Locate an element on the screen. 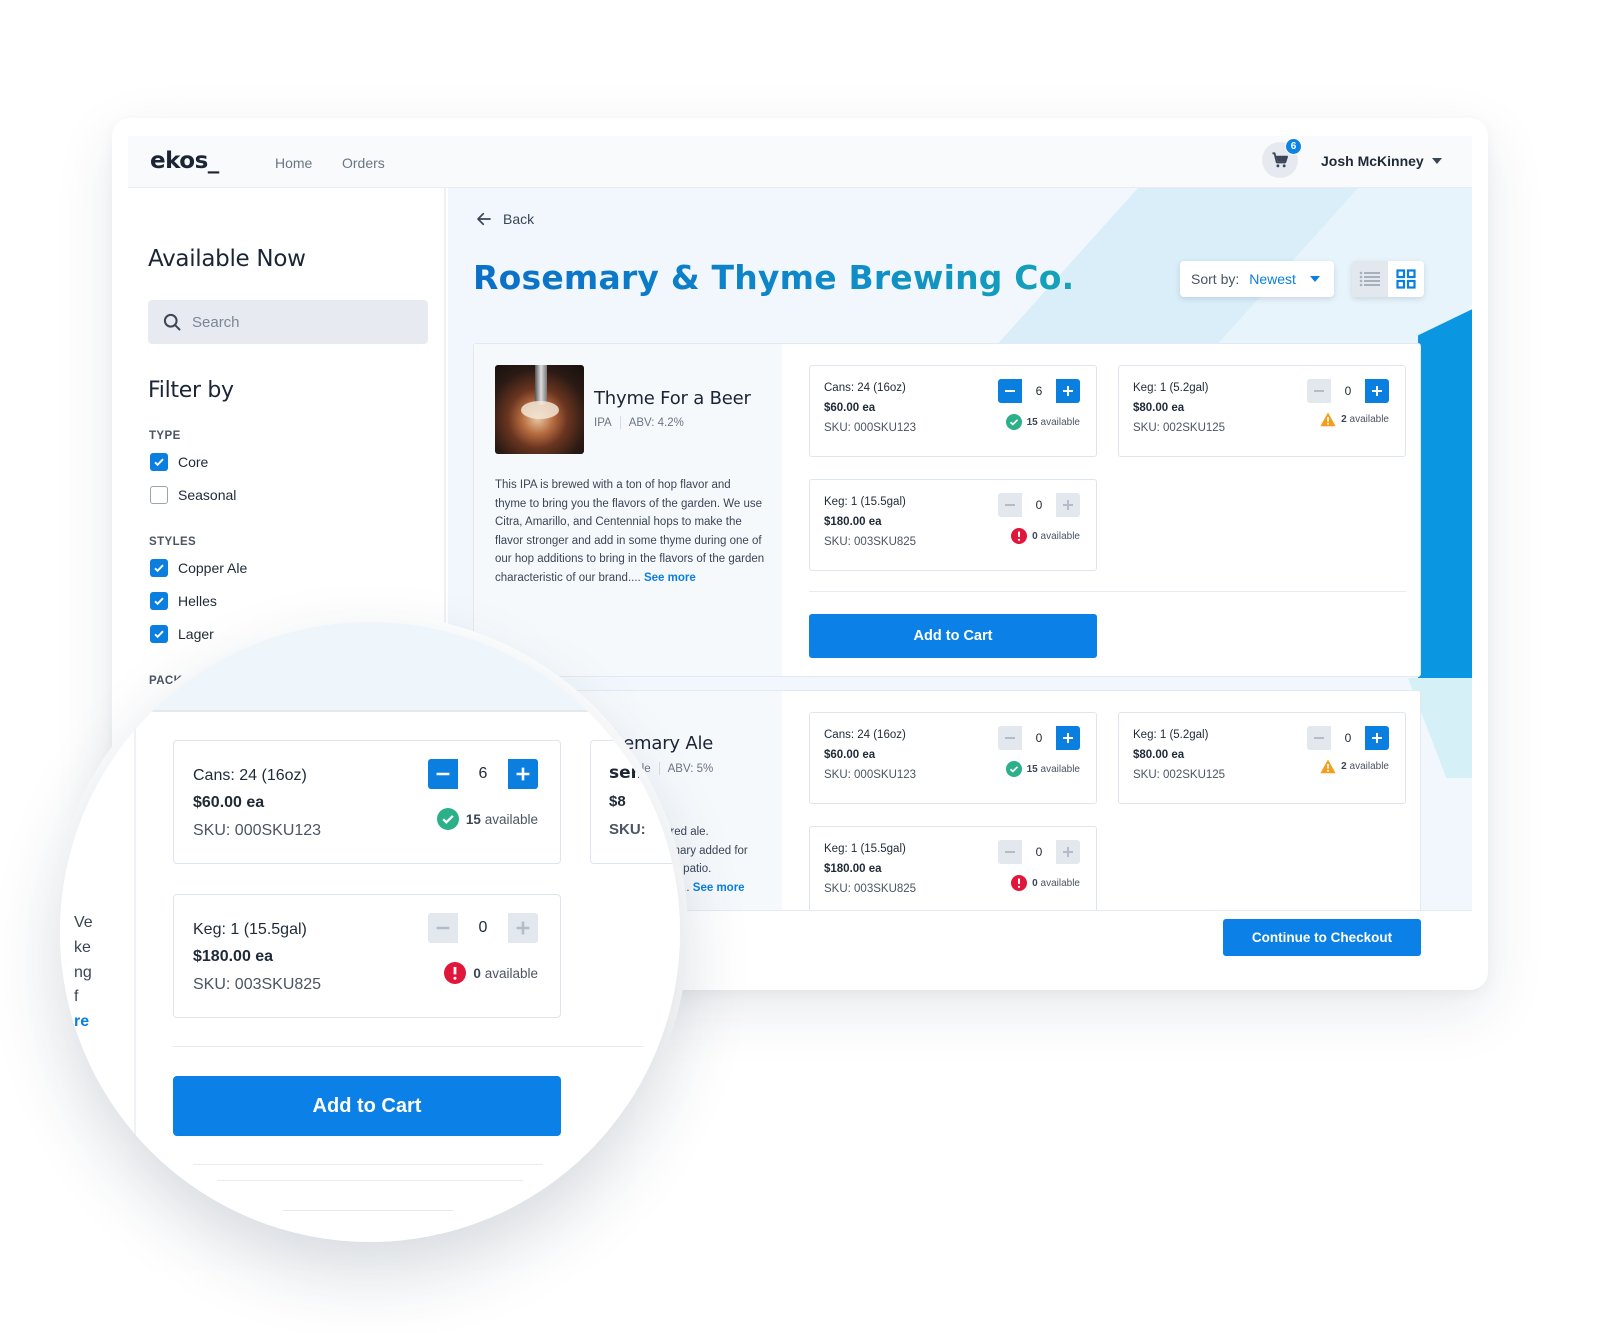 The image size is (1600, 1333). filter-option-core: Core is located at coordinates (179, 462).